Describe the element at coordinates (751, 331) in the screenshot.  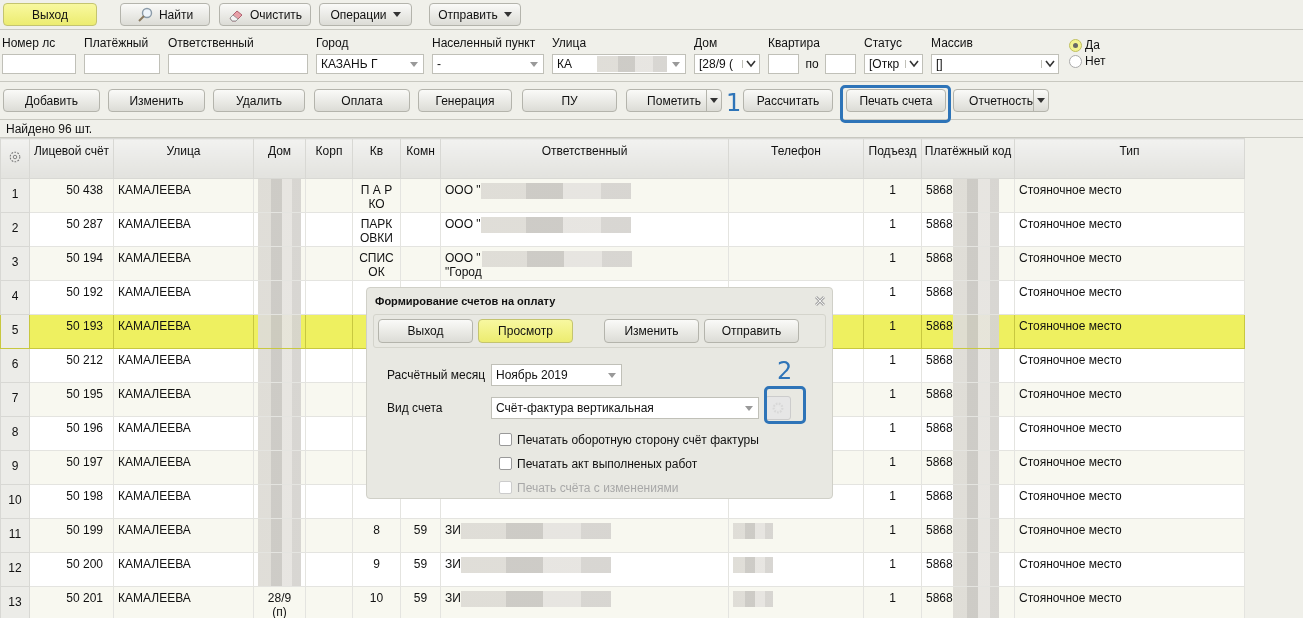
I see `dialog-button: Отправить` at that location.